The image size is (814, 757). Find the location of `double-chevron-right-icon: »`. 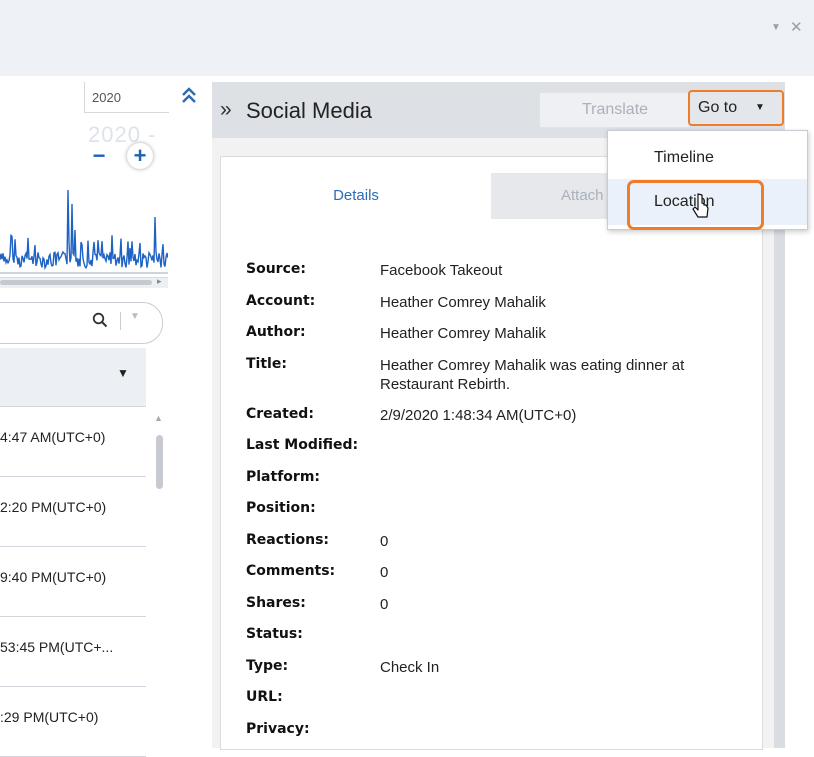

double-chevron-right-icon: » is located at coordinates (226, 110).